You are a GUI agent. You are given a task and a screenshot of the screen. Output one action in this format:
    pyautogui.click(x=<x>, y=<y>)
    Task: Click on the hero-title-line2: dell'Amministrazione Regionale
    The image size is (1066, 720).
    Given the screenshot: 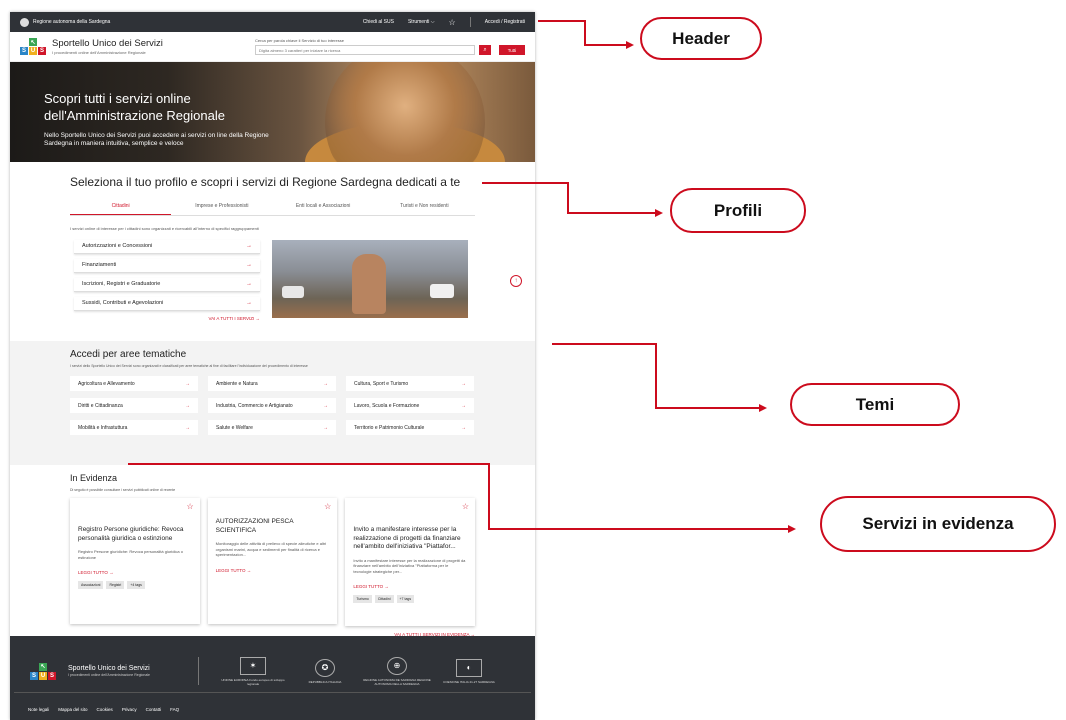 What is the action you would take?
    pyautogui.click(x=134, y=115)
    